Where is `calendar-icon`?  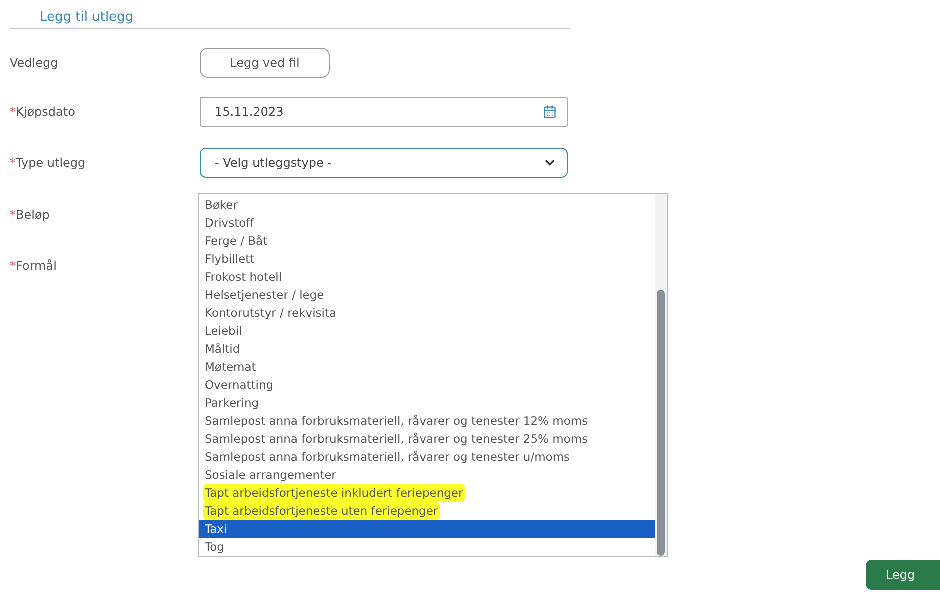 calendar-icon is located at coordinates (550, 112).